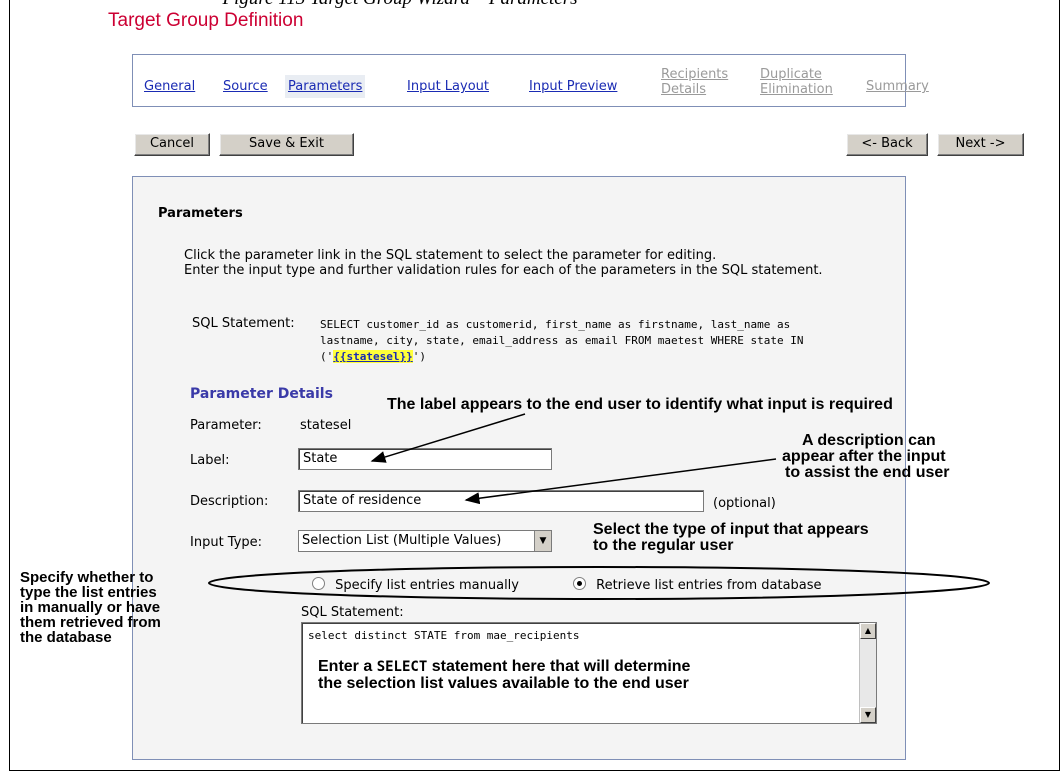  What do you see at coordinates (620, 481) in the screenshot?
I see `description-arrow` at bounding box center [620, 481].